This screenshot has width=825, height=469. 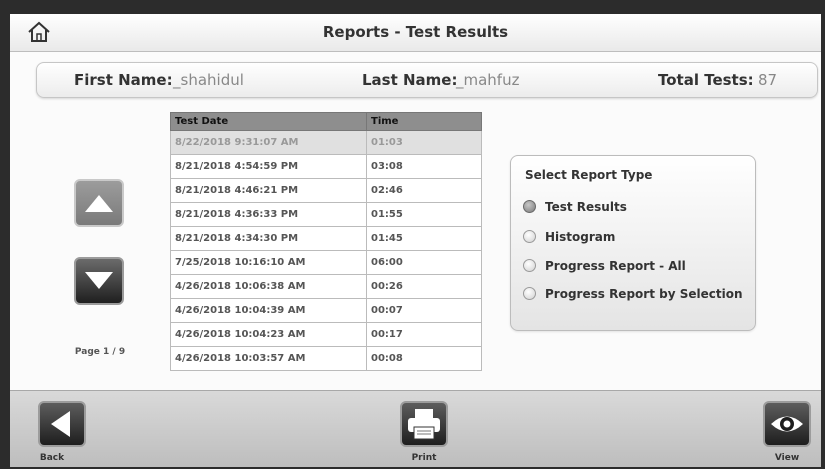 What do you see at coordinates (706, 80) in the screenshot?
I see `total-tests-label: Total Tests:` at bounding box center [706, 80].